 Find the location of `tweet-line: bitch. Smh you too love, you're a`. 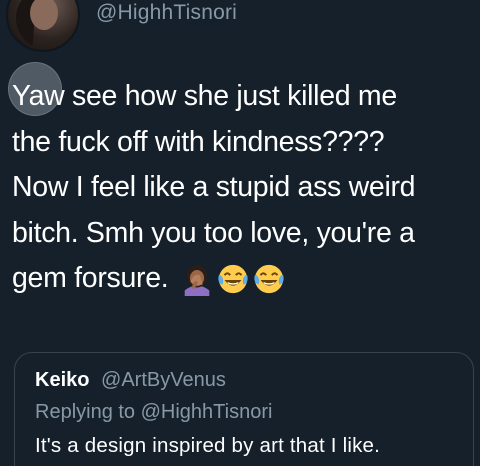

tweet-line: bitch. Smh you too love, you're a is located at coordinates (213, 232).